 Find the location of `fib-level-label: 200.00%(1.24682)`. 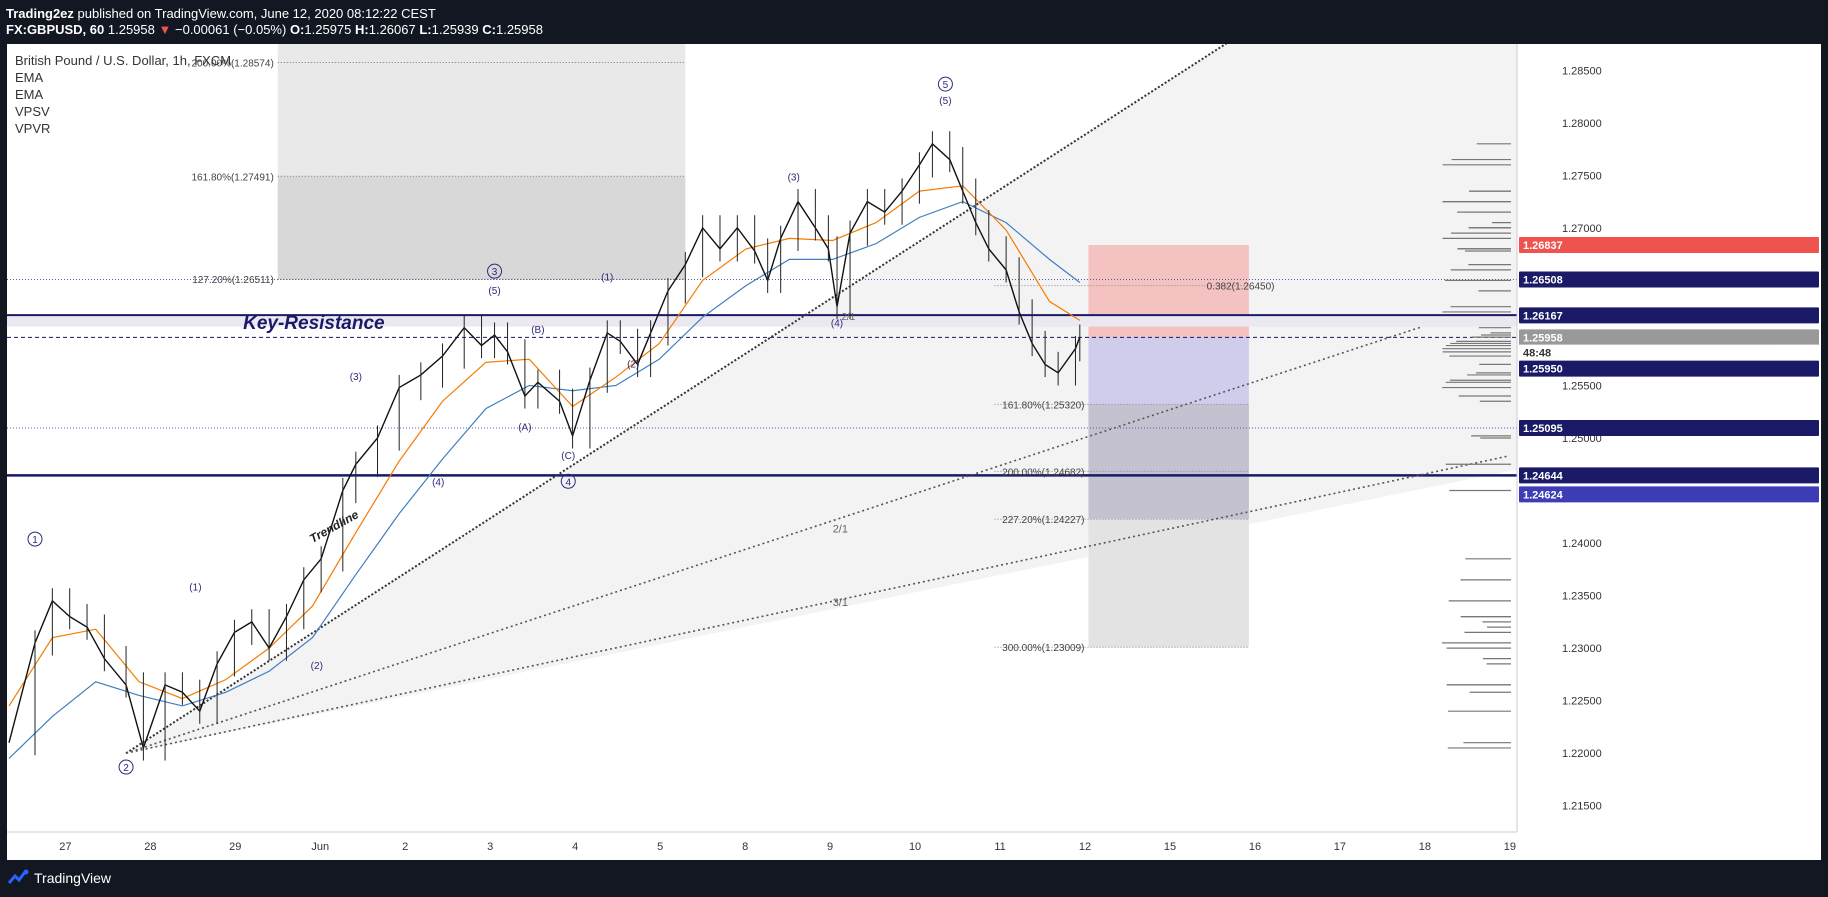

fib-level-label: 200.00%(1.24682) is located at coordinates (1043, 472).